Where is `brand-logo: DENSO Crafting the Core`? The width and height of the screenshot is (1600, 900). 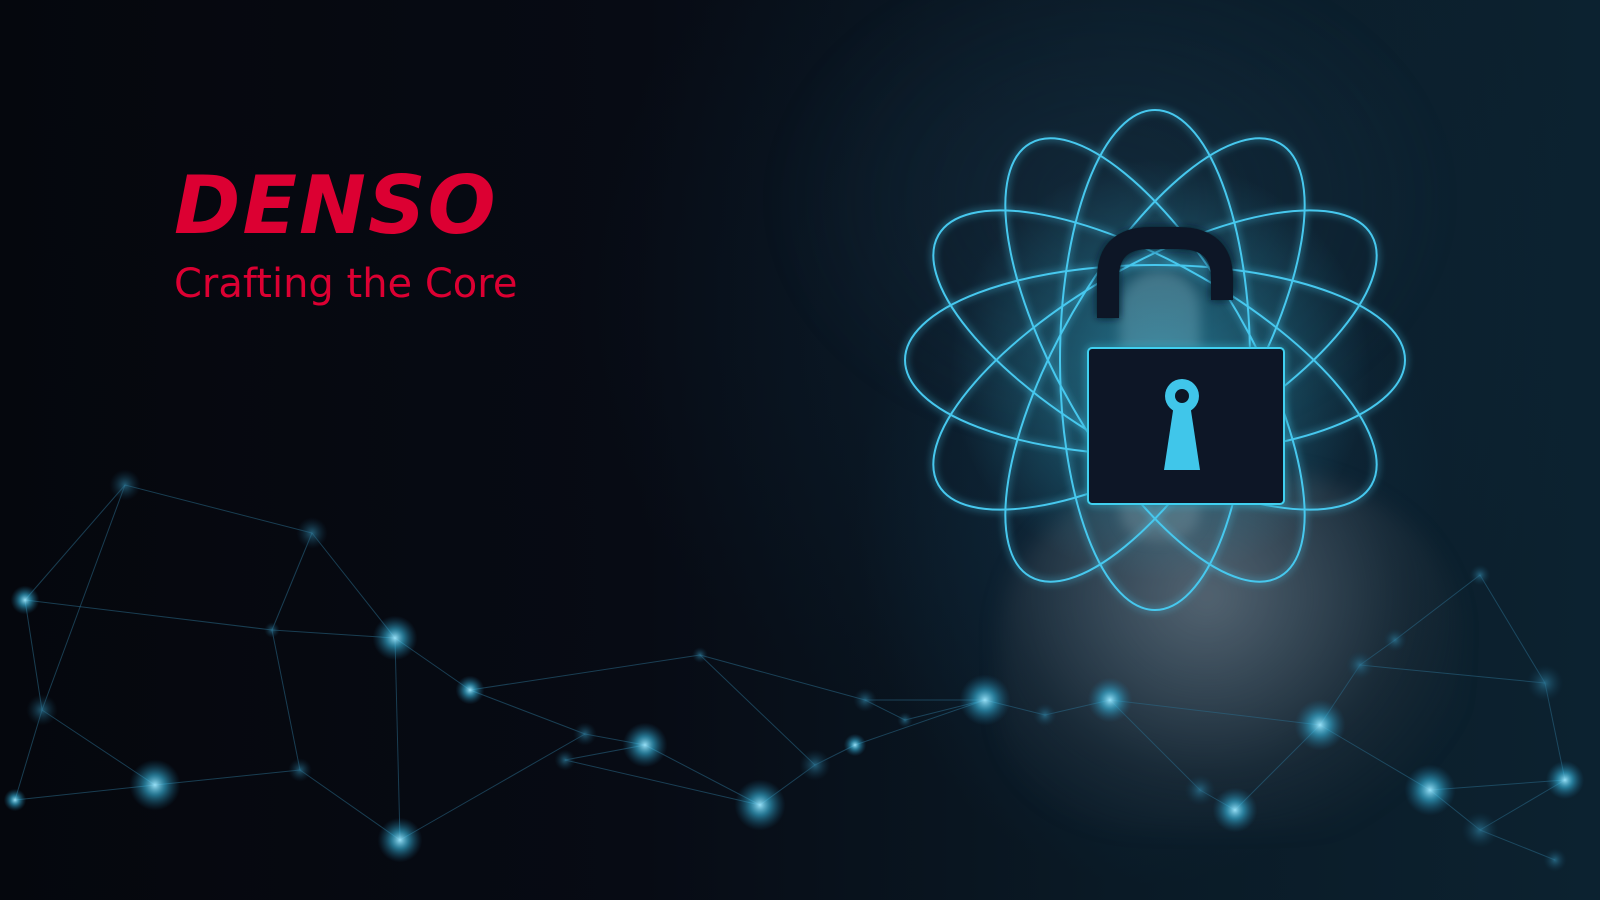
brand-logo: DENSO Crafting the Core is located at coordinates (346, 233).